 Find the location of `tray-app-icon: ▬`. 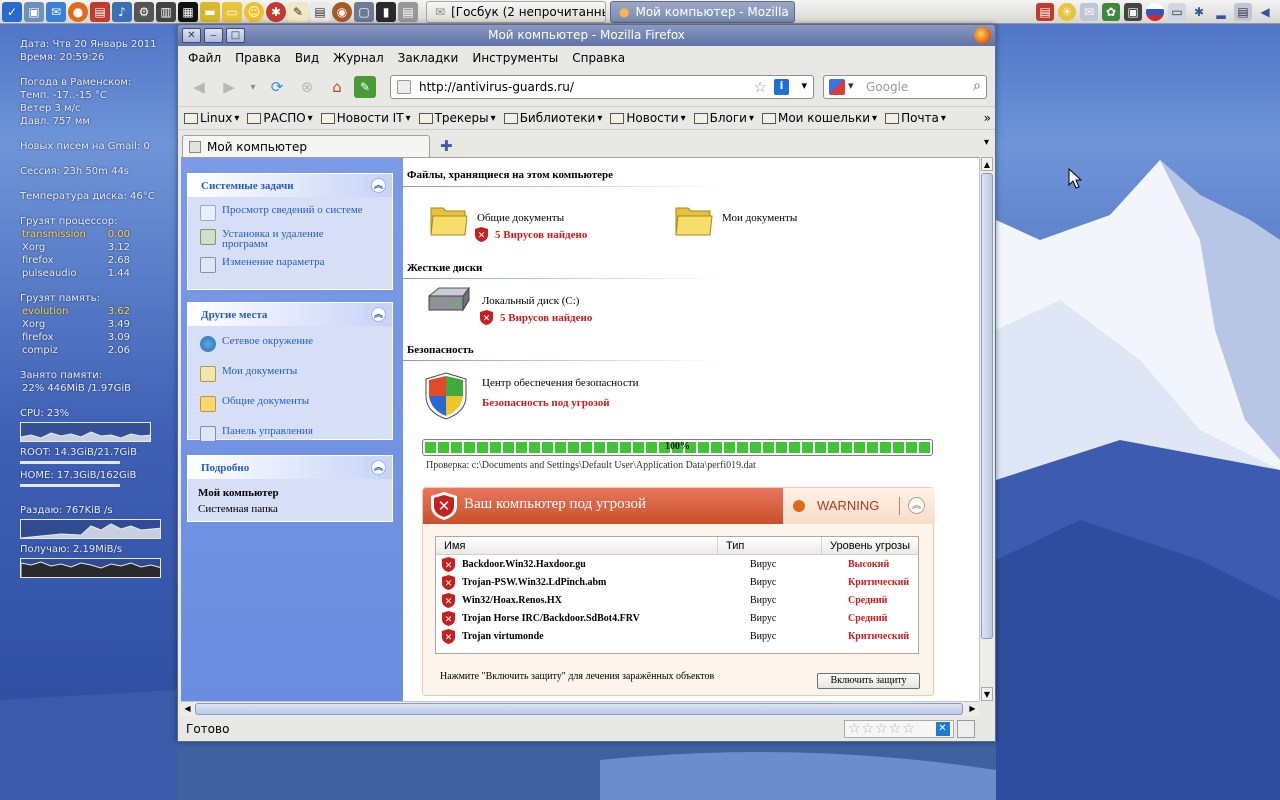

tray-app-icon: ▬ is located at coordinates (210, 11).